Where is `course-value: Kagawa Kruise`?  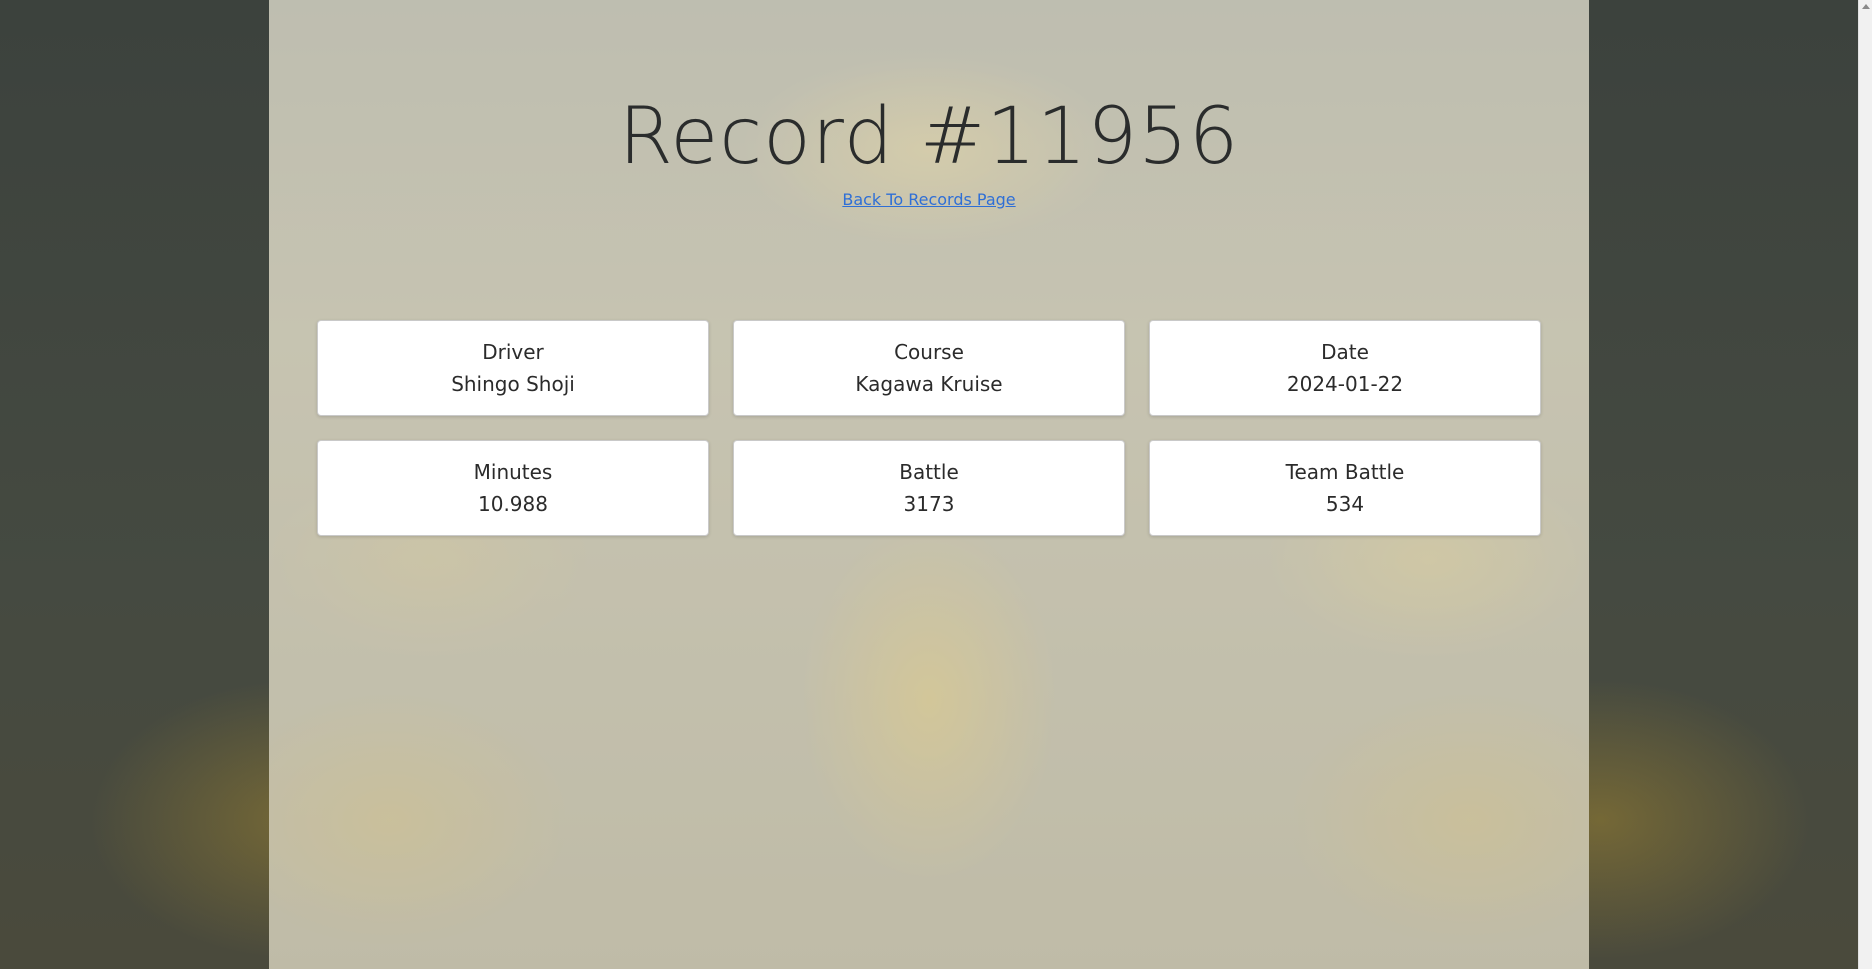
course-value: Kagawa Kruise is located at coordinates (929, 384).